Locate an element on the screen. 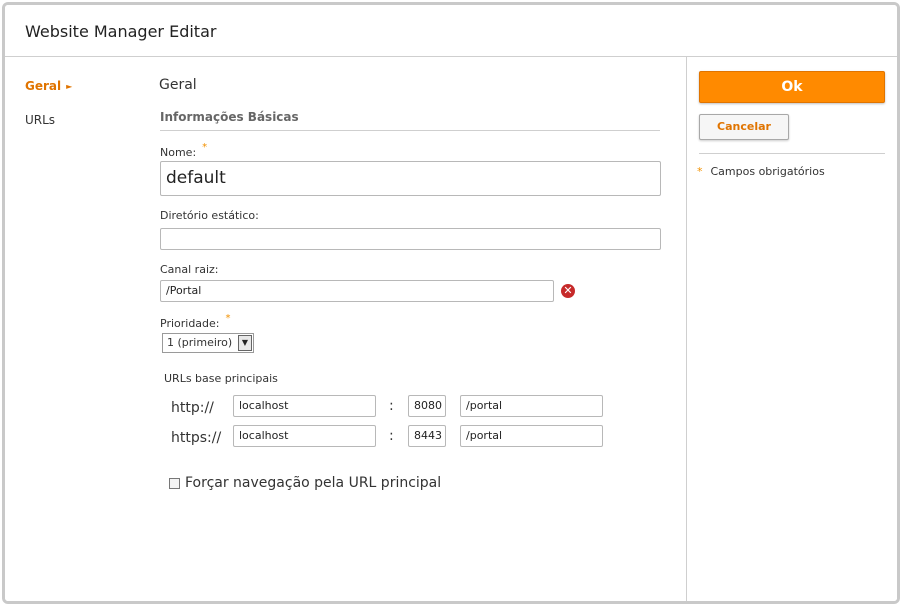 This screenshot has width=900, height=604. title-bar: Website Manager Editar is located at coordinates (451, 31).